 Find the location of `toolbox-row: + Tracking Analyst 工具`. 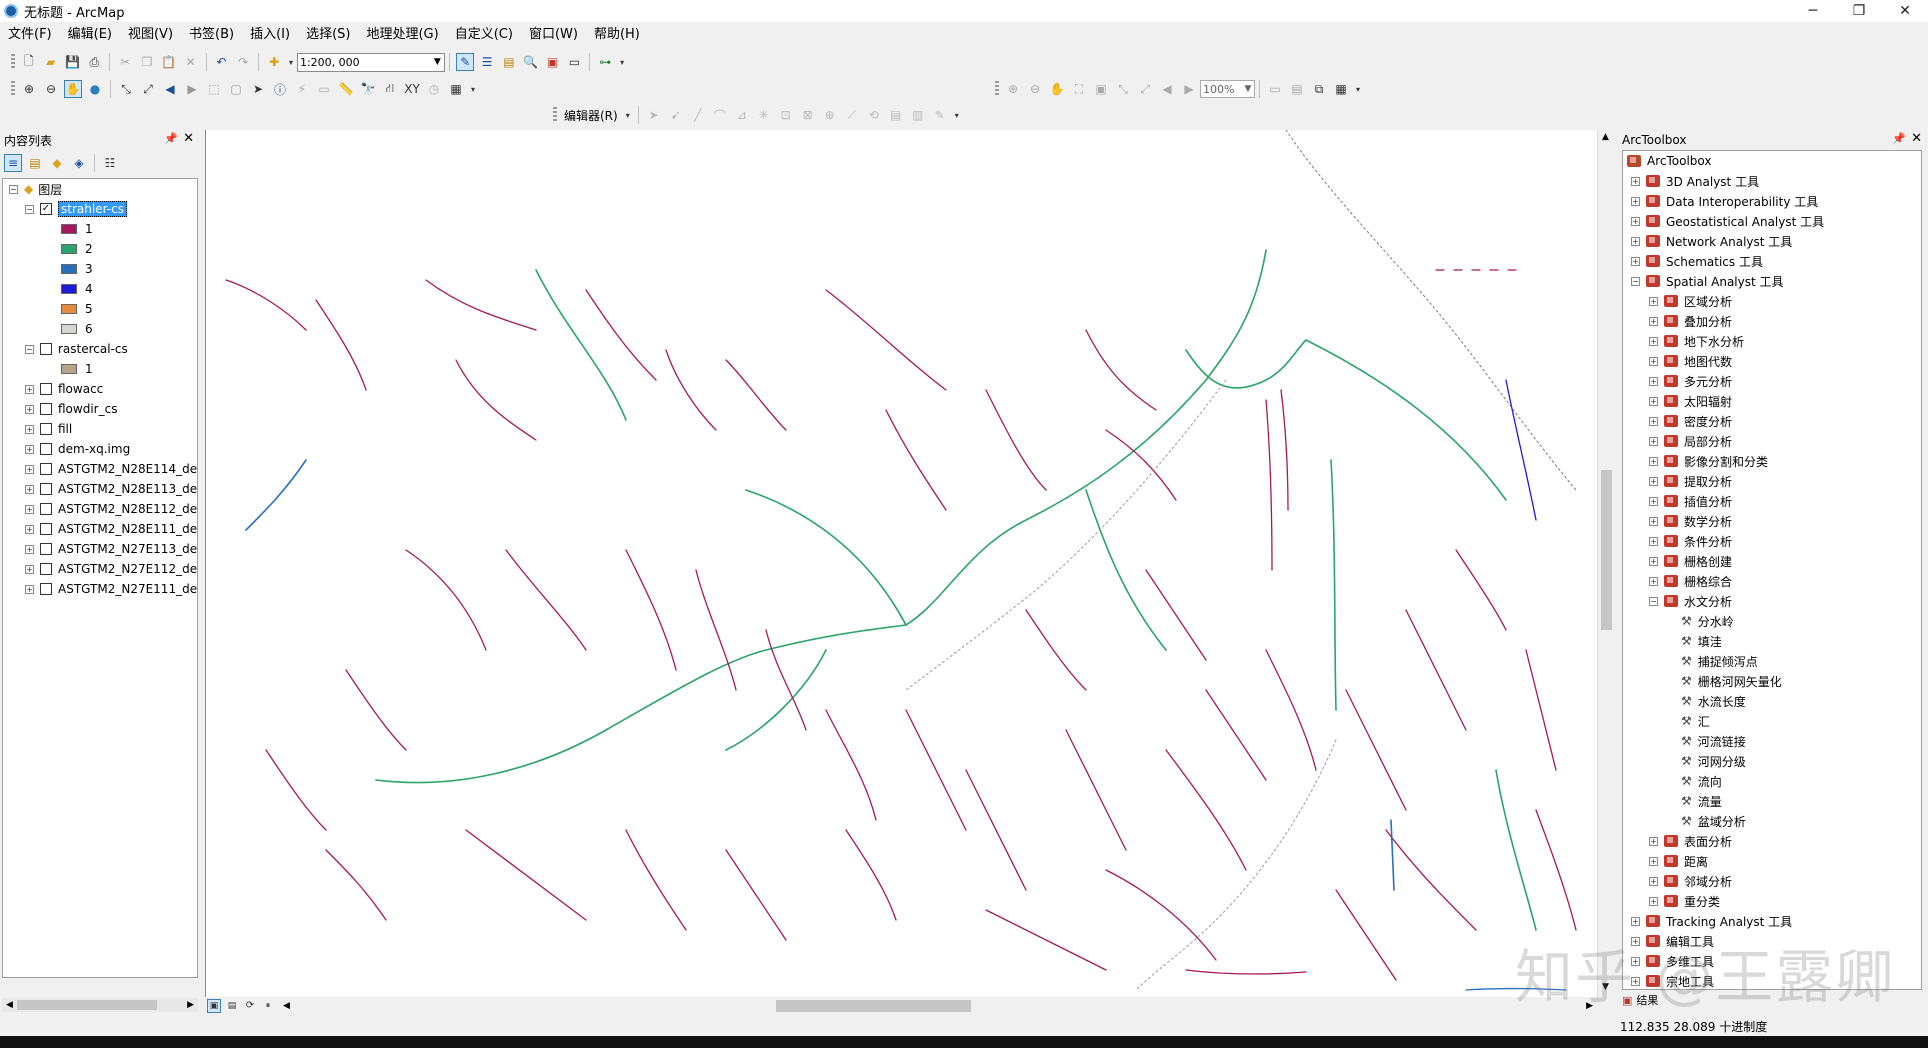

toolbox-row: + Tracking Analyst 工具 is located at coordinates (1711, 921).